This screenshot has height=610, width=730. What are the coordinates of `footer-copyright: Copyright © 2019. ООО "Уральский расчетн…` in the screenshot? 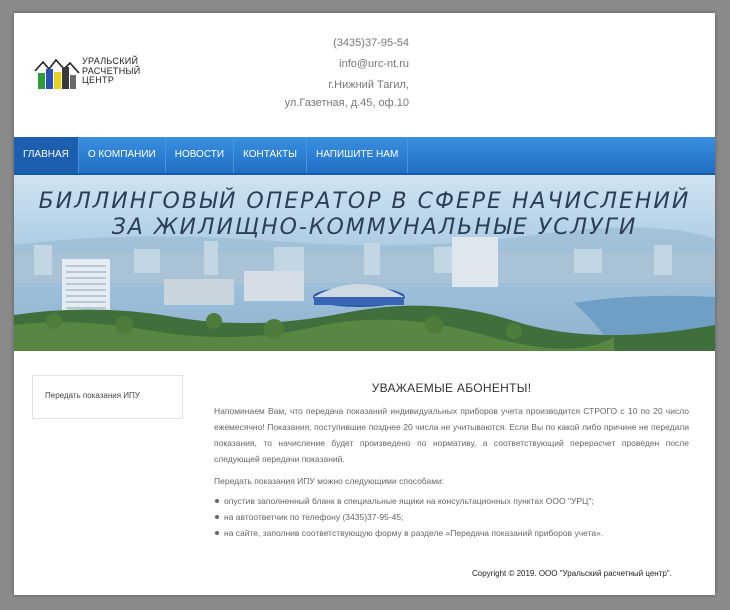 It's located at (572, 573).